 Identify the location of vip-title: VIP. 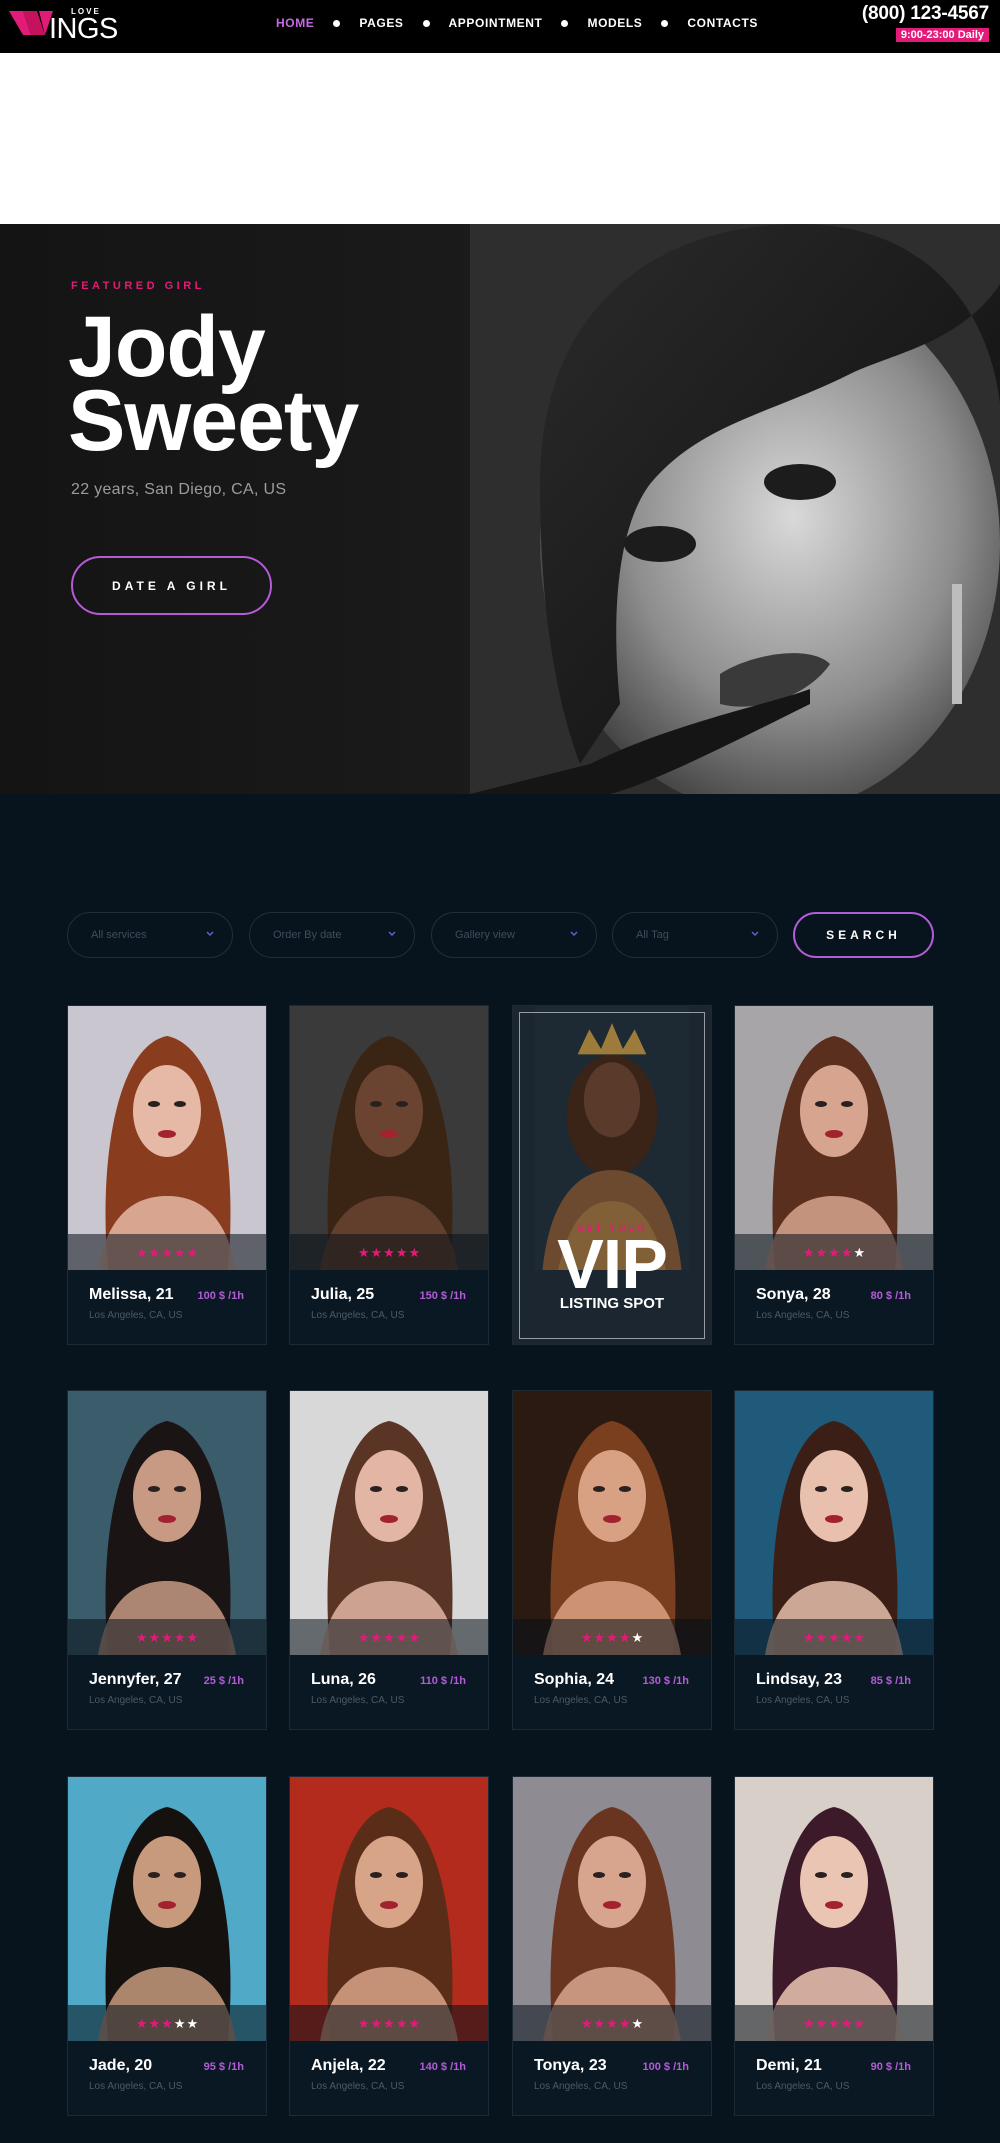
(612, 1264).